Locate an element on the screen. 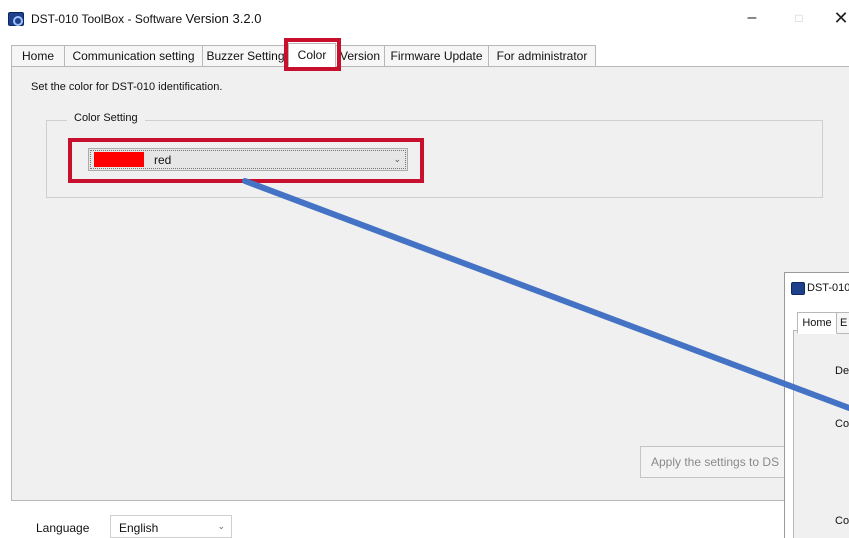 This screenshot has width=849, height=538. chevron-down-icon: ⌄ is located at coordinates (221, 526).